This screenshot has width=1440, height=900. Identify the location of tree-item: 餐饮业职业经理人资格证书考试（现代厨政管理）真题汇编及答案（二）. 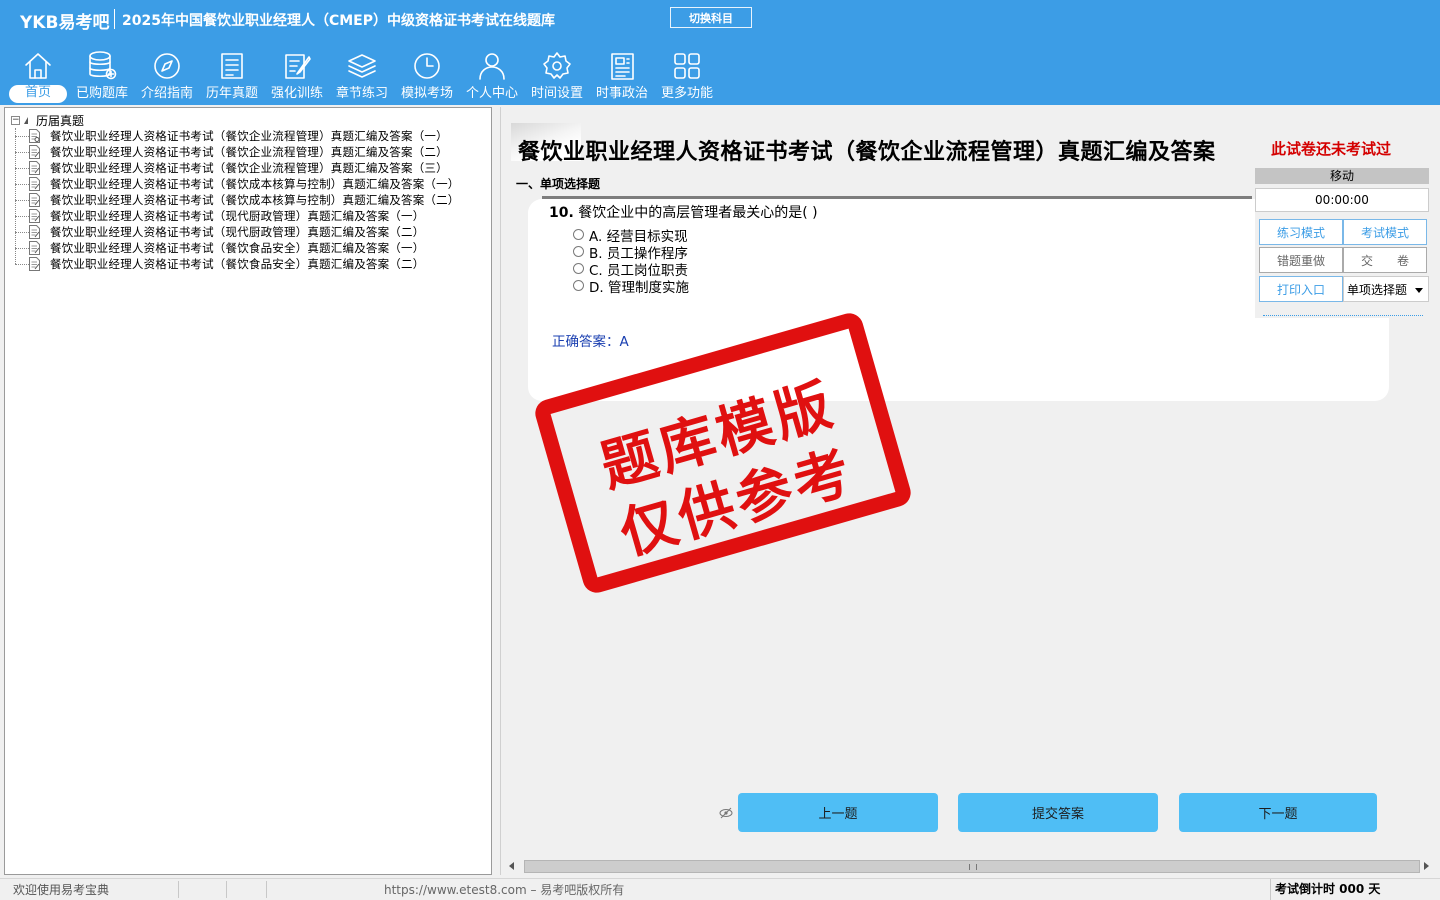
(237, 232).